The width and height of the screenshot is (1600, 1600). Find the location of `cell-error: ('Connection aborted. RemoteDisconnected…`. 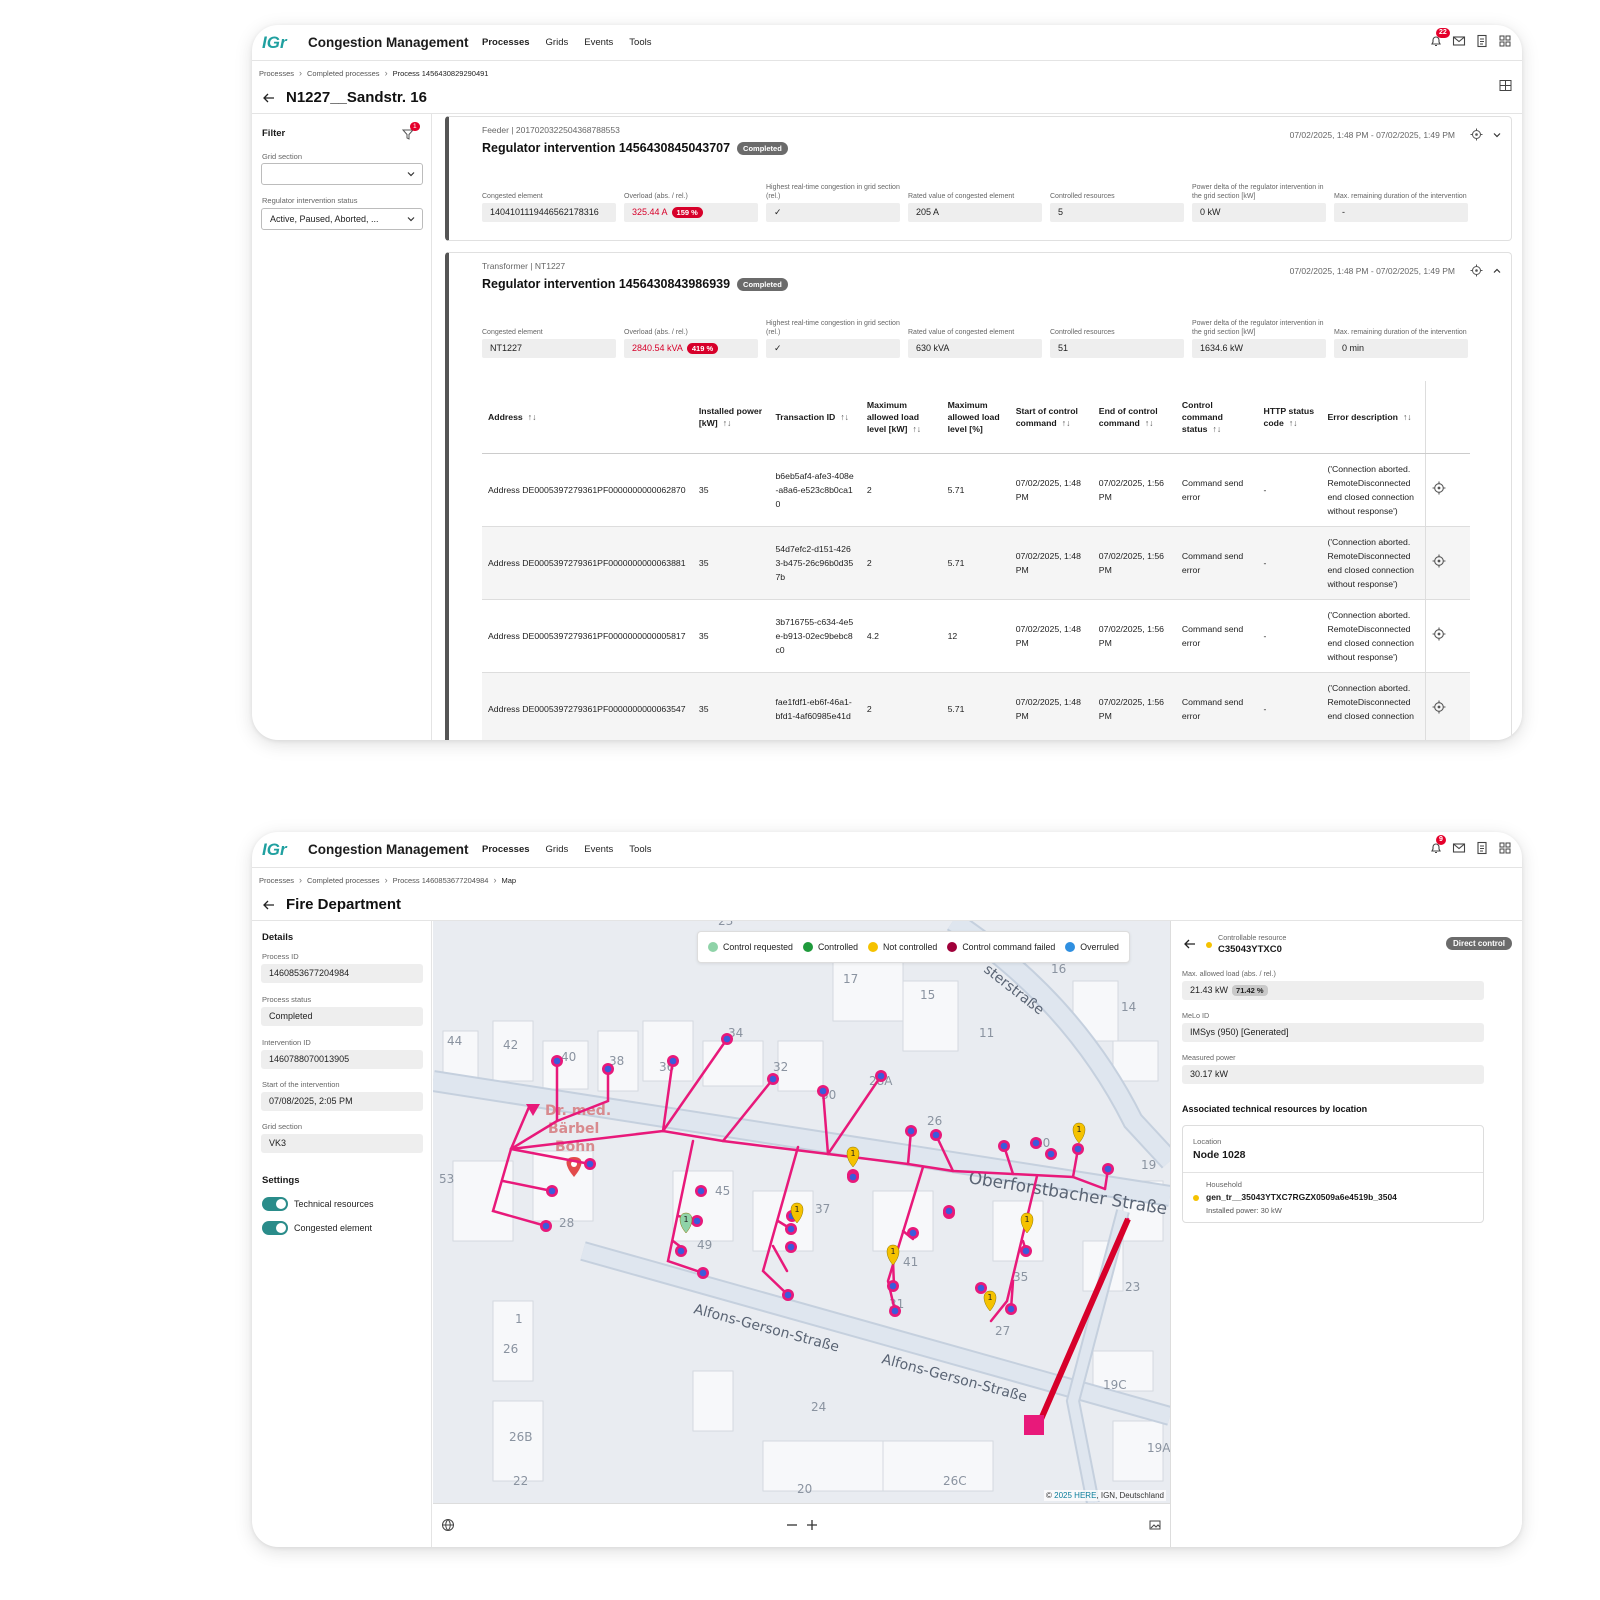

cell-error: ('Connection aborted. RemoteDisconnected… is located at coordinates (1373, 636).